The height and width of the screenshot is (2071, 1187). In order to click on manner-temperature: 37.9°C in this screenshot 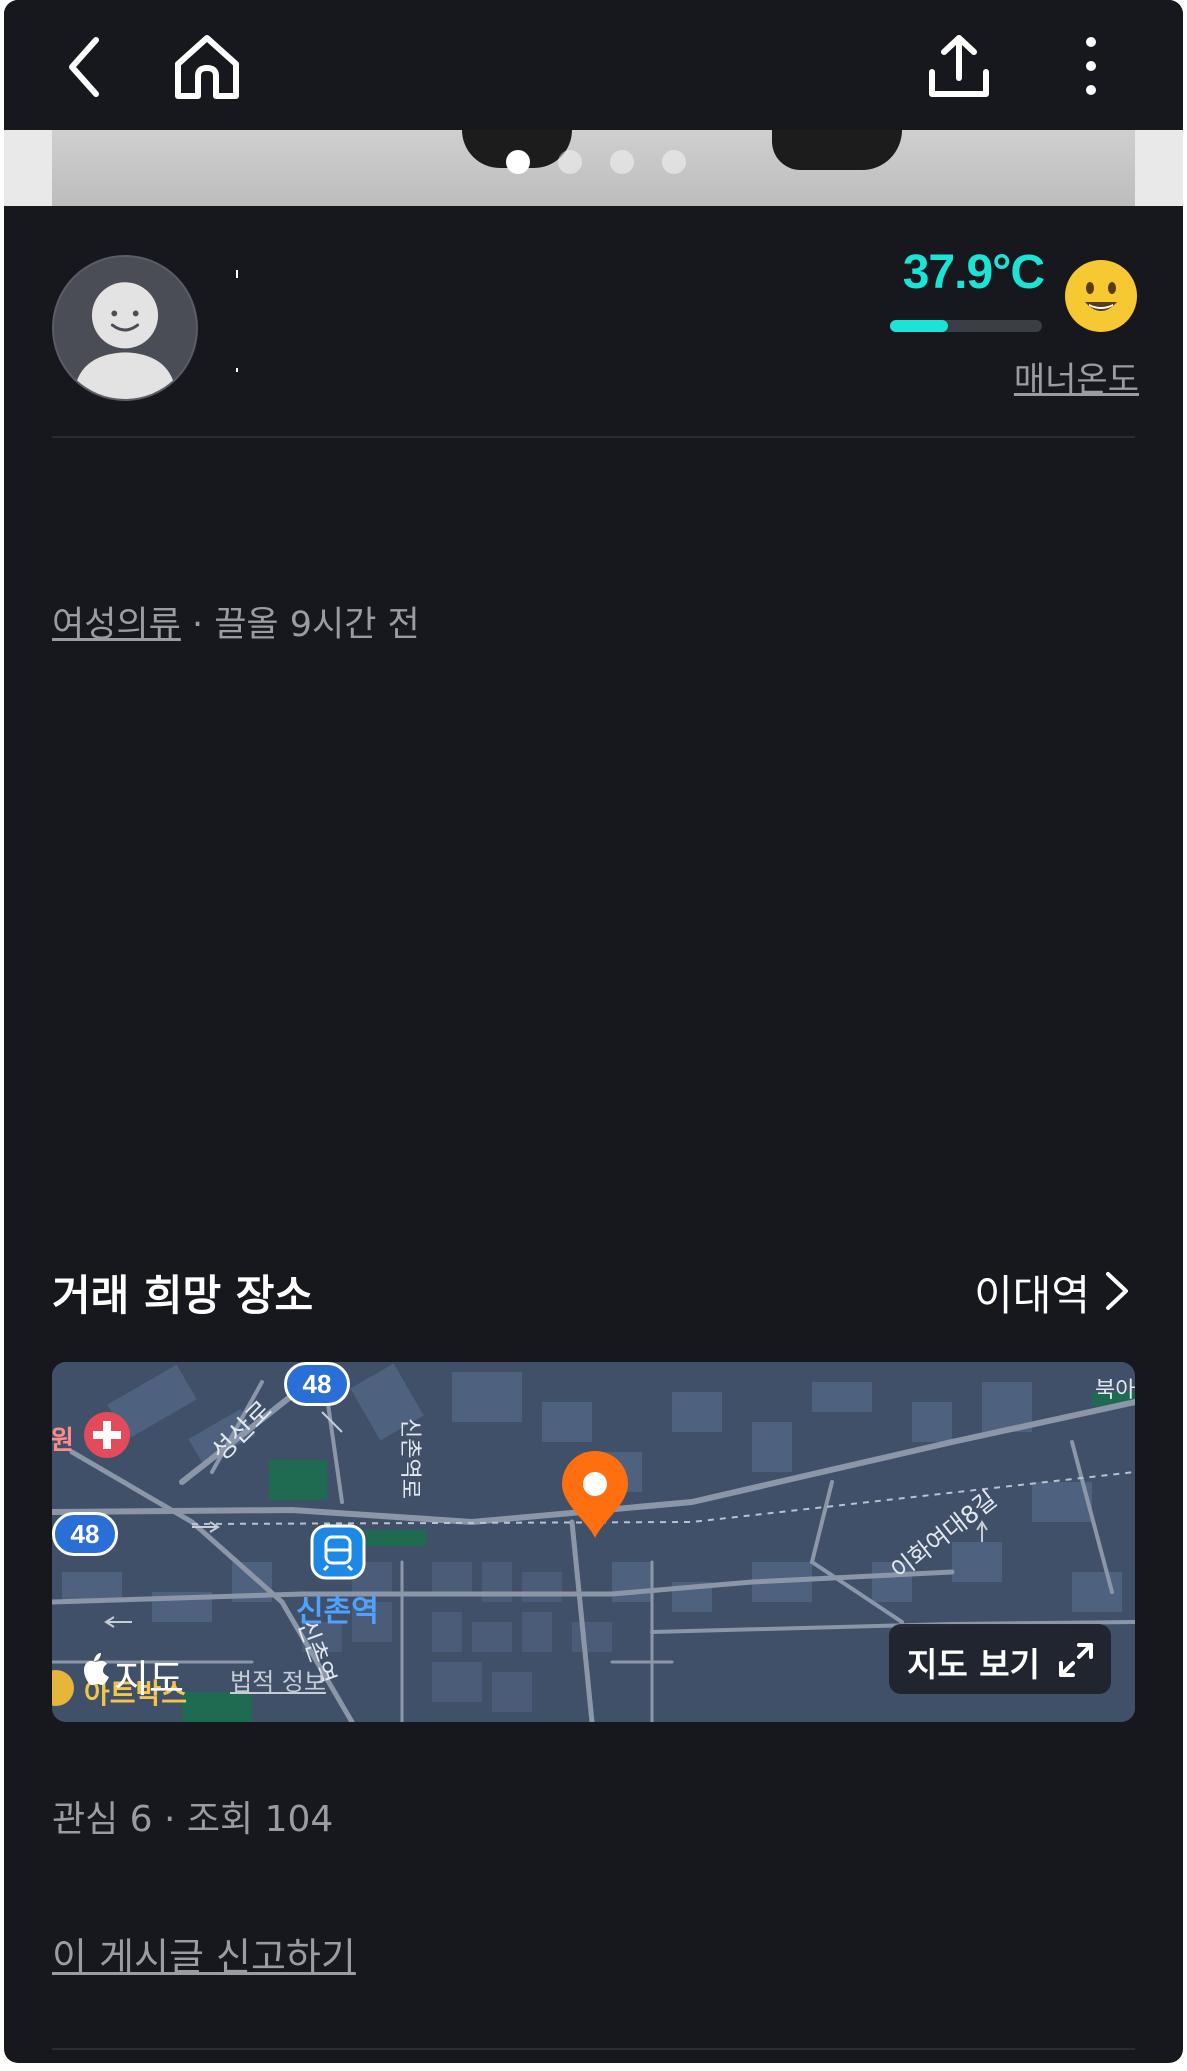, I will do `click(973, 272)`.